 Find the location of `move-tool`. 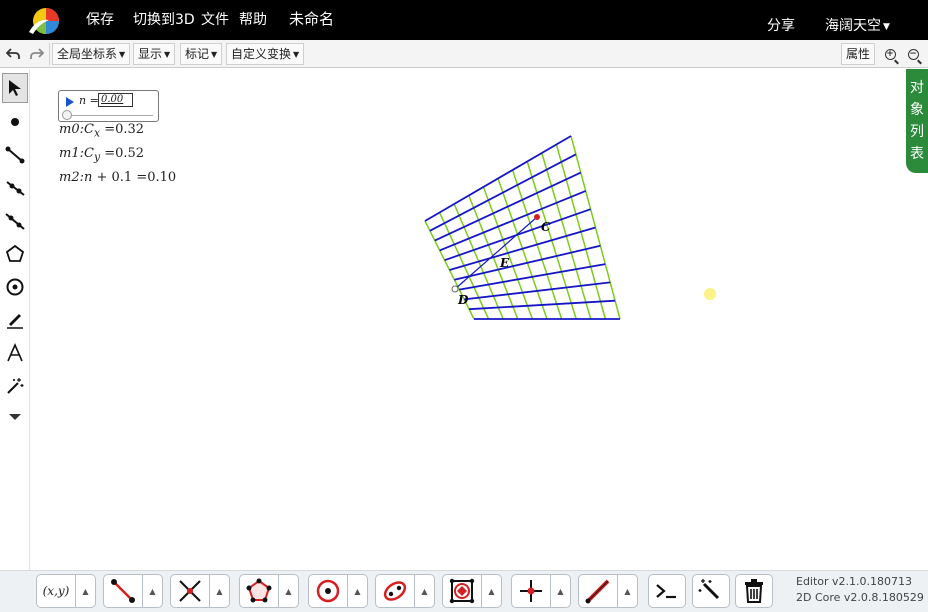

move-tool is located at coordinates (15, 88).